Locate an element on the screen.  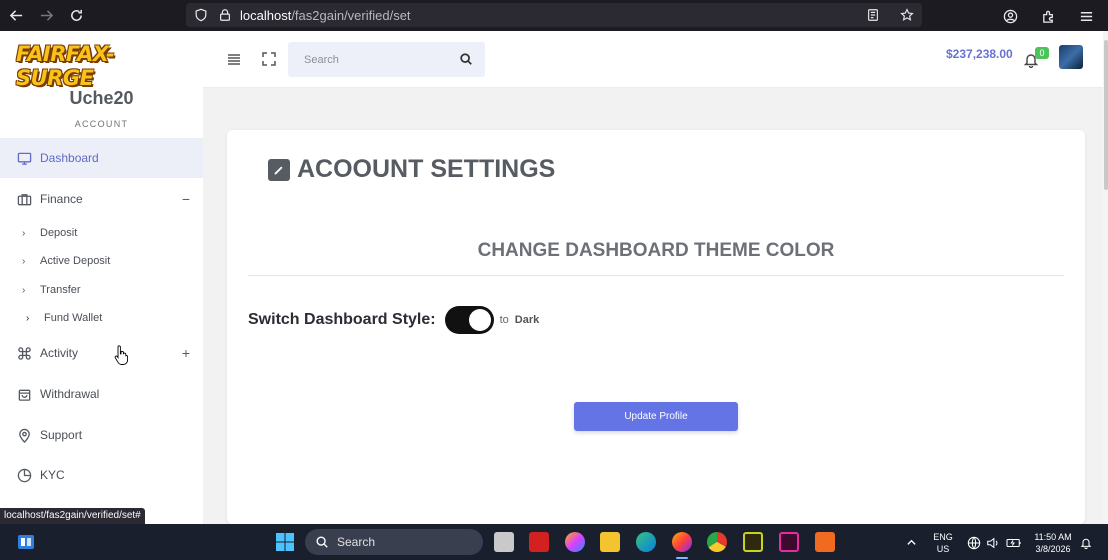
system-clock: 11:50 AM 3/8/2026 is located at coordinates (1053, 543).